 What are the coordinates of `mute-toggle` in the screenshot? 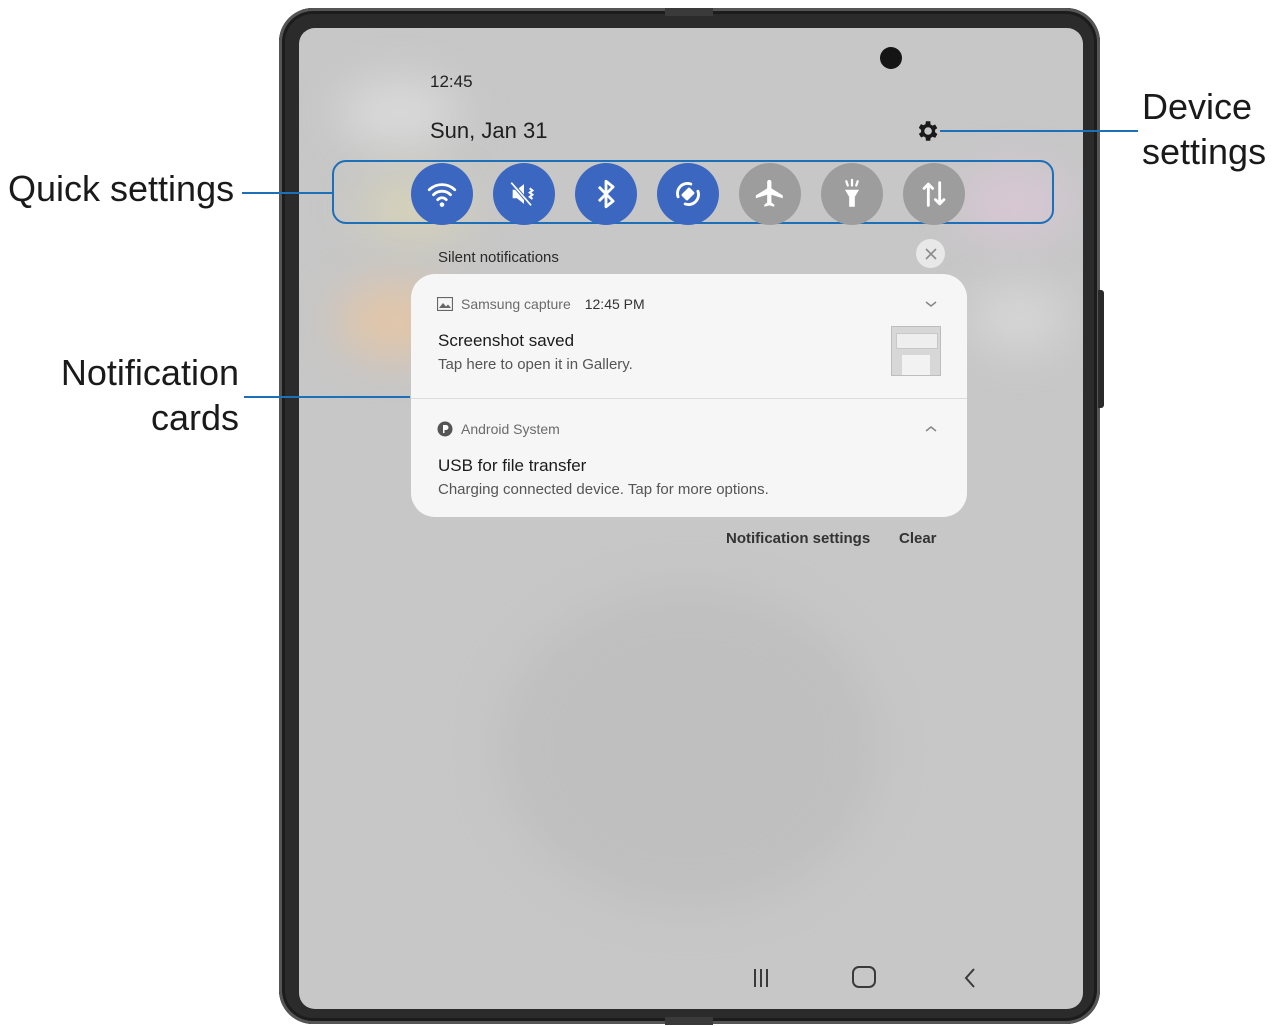 It's located at (524, 194).